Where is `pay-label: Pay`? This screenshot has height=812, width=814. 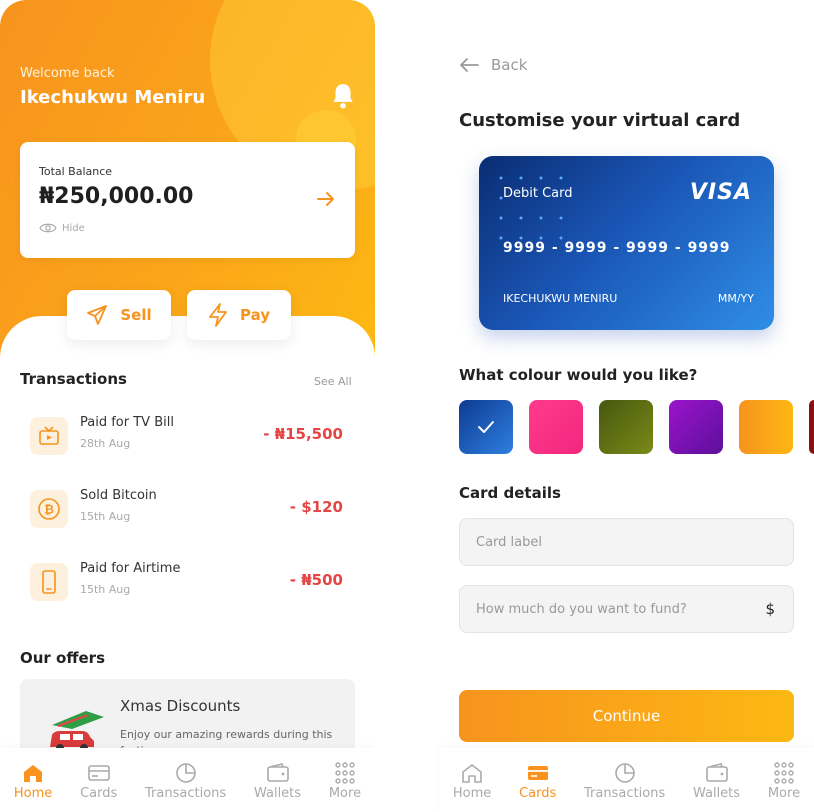
pay-label: Pay is located at coordinates (255, 315).